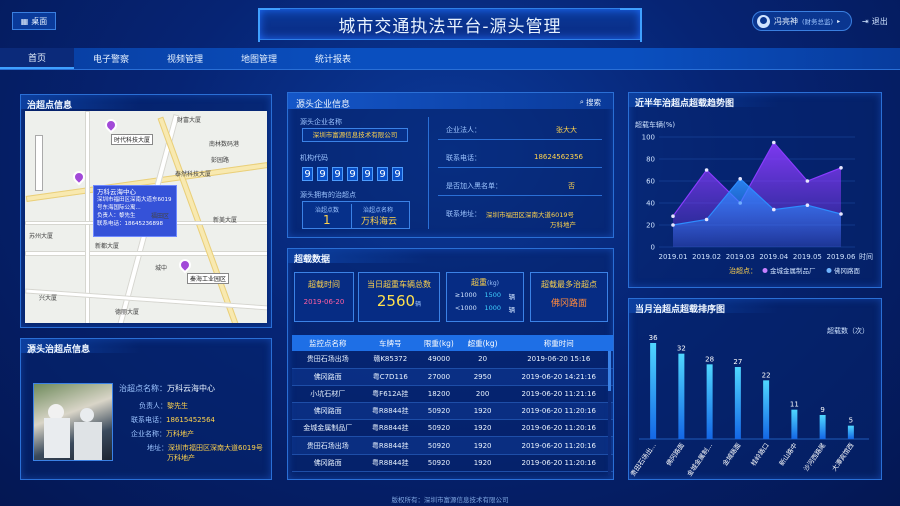  What do you see at coordinates (558, 360) in the screenshot?
I see `table-cell: 2019-06-20 15:16` at bounding box center [558, 360].